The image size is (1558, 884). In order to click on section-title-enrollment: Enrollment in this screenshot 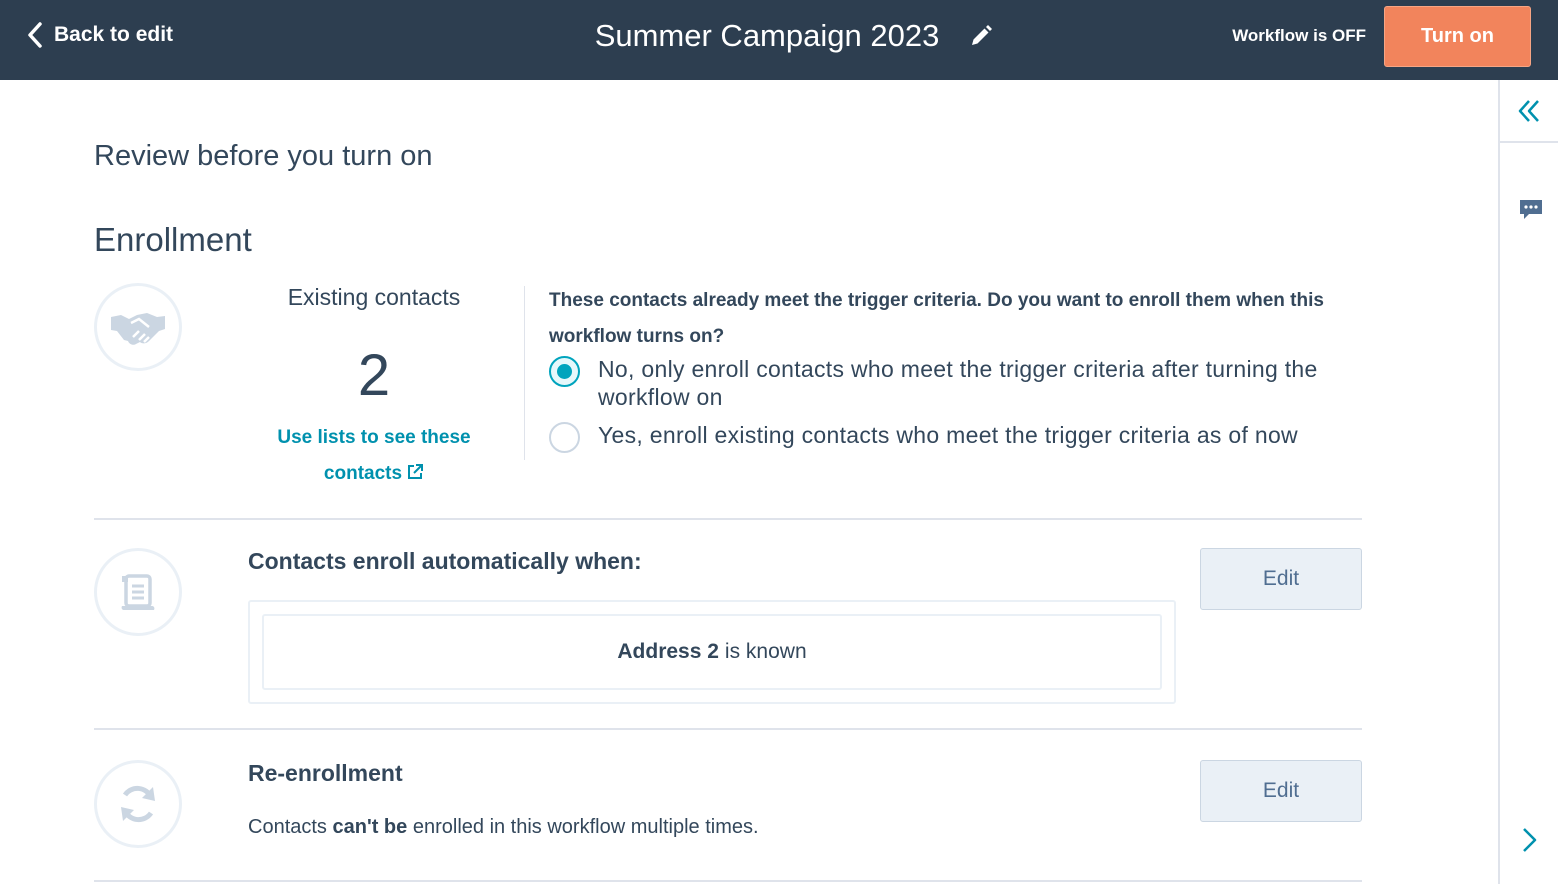, I will do `click(173, 239)`.